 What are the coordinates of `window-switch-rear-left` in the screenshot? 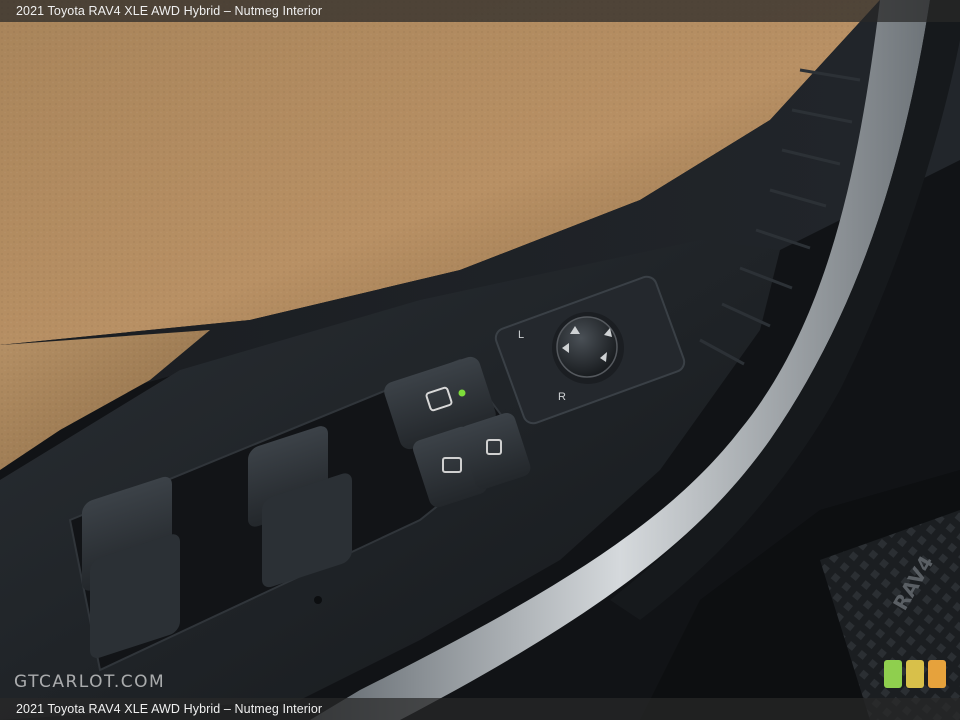 It's located at (131, 567).